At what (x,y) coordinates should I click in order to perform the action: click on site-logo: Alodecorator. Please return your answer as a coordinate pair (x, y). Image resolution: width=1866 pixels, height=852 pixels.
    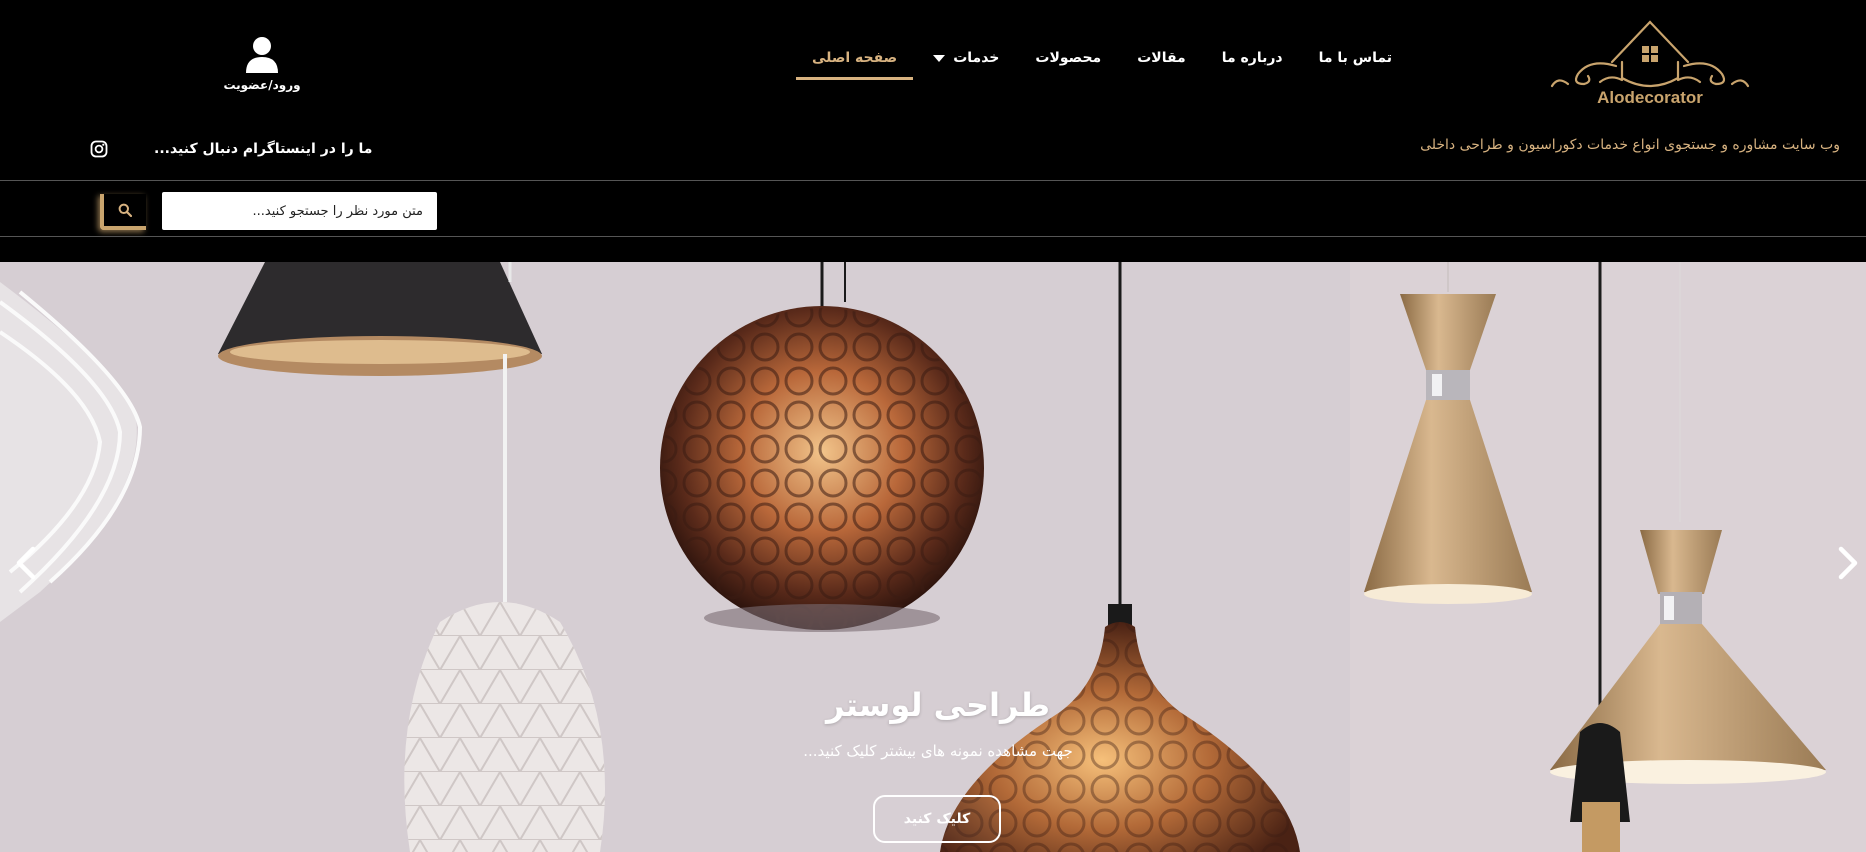
    Looking at the image, I should click on (1650, 64).